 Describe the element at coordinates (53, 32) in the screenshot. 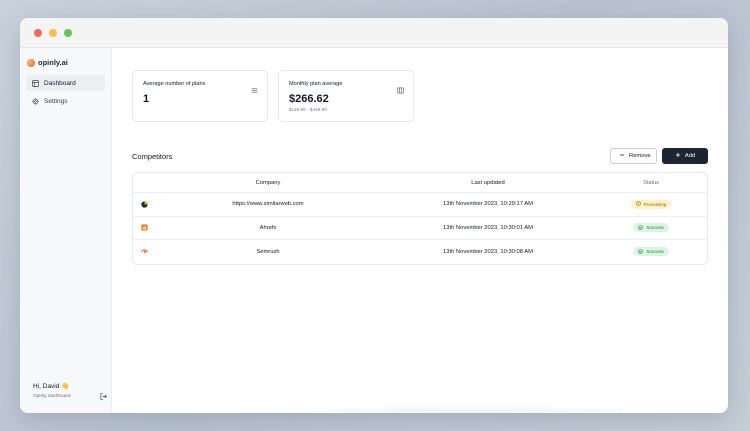

I see `minimize-window-button` at that location.